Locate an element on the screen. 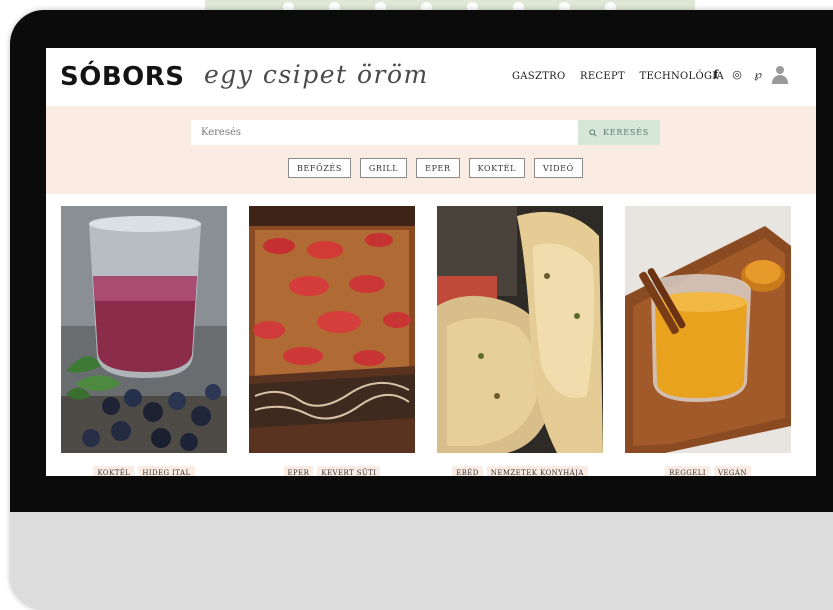 Image resolution: width=833 pixels, height=610 pixels. recipe-image-golden-latte is located at coordinates (708, 329).